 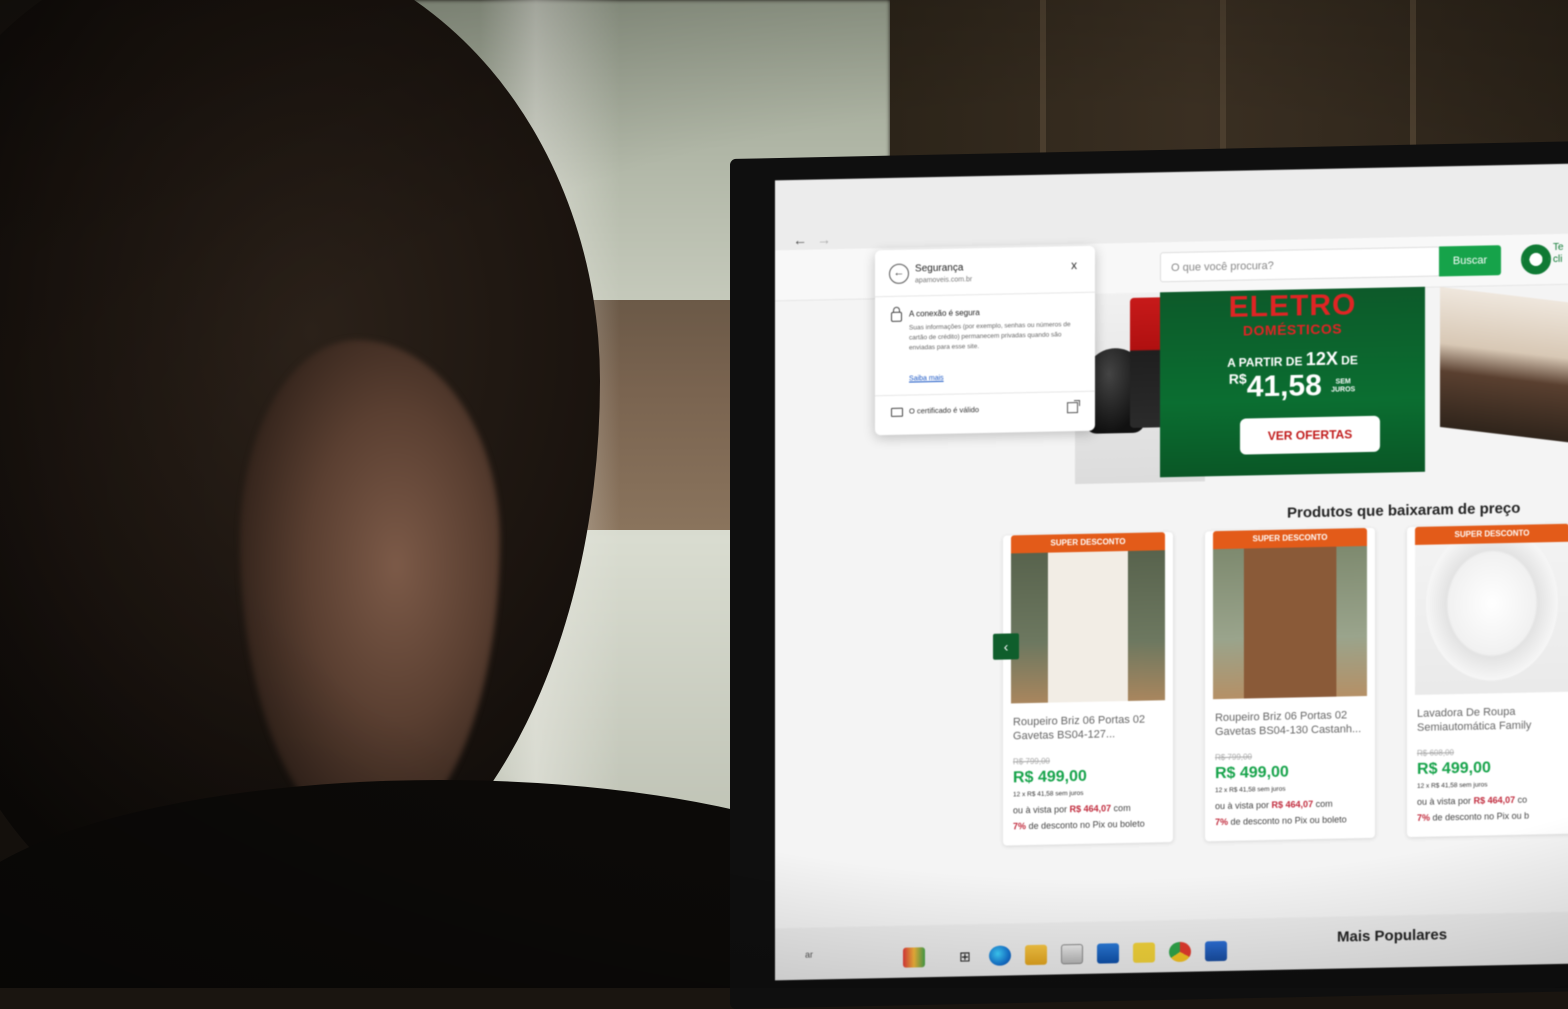 What do you see at coordinates (970, 956) in the screenshot?
I see `task-view-icon: ⊞` at bounding box center [970, 956].